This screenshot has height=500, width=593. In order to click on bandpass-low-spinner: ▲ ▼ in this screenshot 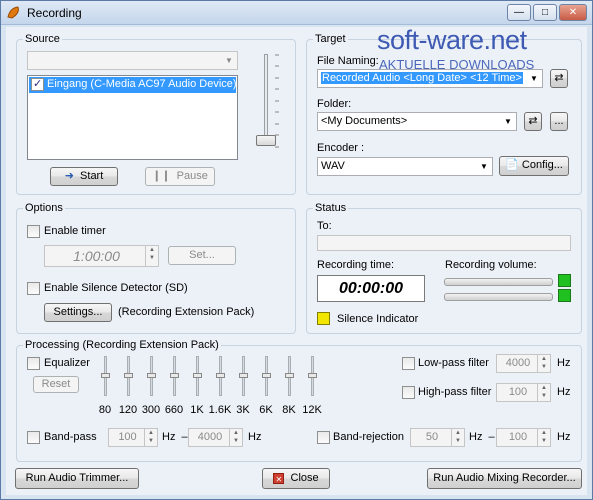, I will do `click(150, 437)`.